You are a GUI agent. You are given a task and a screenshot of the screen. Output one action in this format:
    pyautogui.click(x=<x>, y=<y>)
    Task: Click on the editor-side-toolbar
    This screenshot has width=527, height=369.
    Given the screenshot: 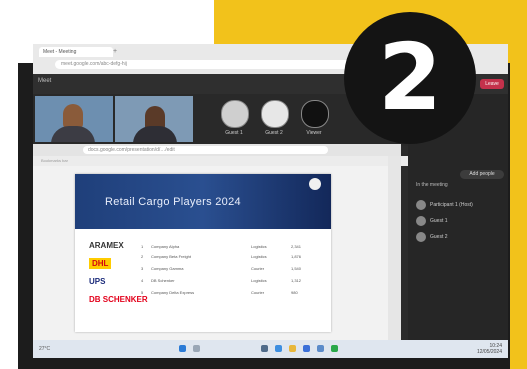 What is the action you would take?
    pyautogui.click(x=394, y=248)
    